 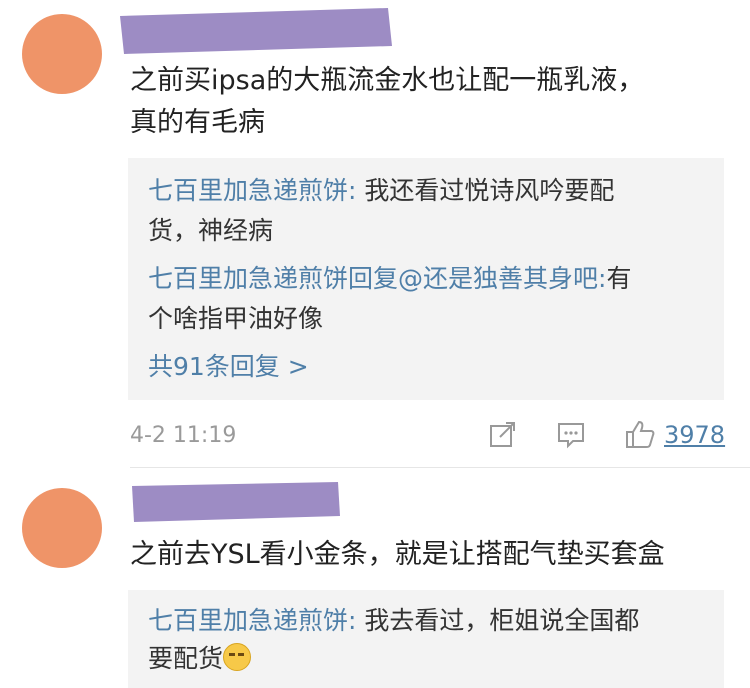 I want to click on comment-text: 之前去YSL看小金条，就是让搭配气垫买套盒, so click(x=397, y=555).